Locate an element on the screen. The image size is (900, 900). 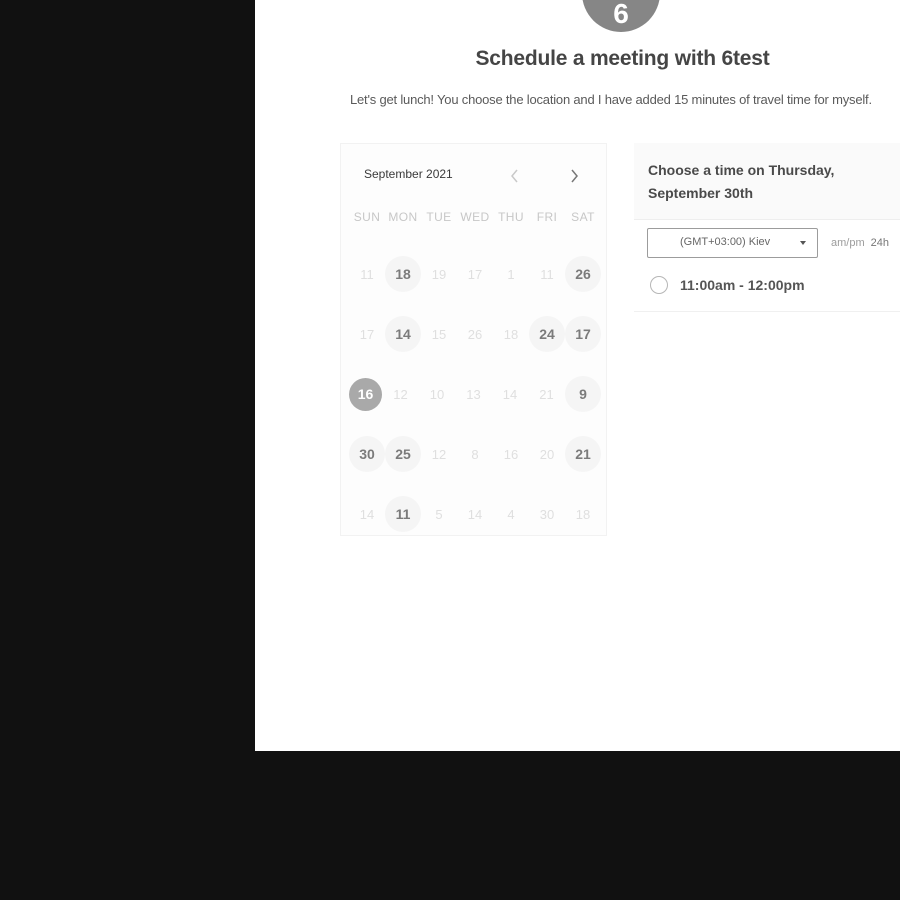
weekday-label: WED is located at coordinates (475, 217).